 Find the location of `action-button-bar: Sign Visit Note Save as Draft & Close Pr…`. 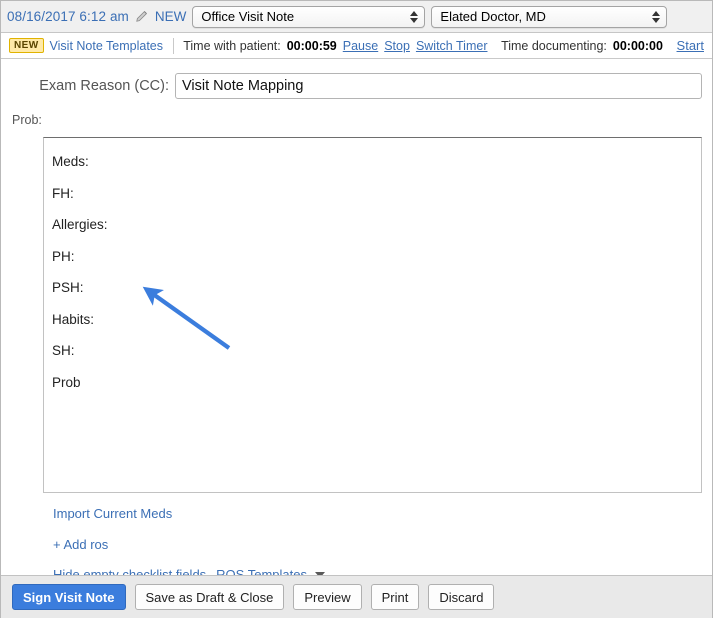

action-button-bar: Sign Visit Note Save as Draft & Close Pr… is located at coordinates (356, 596).